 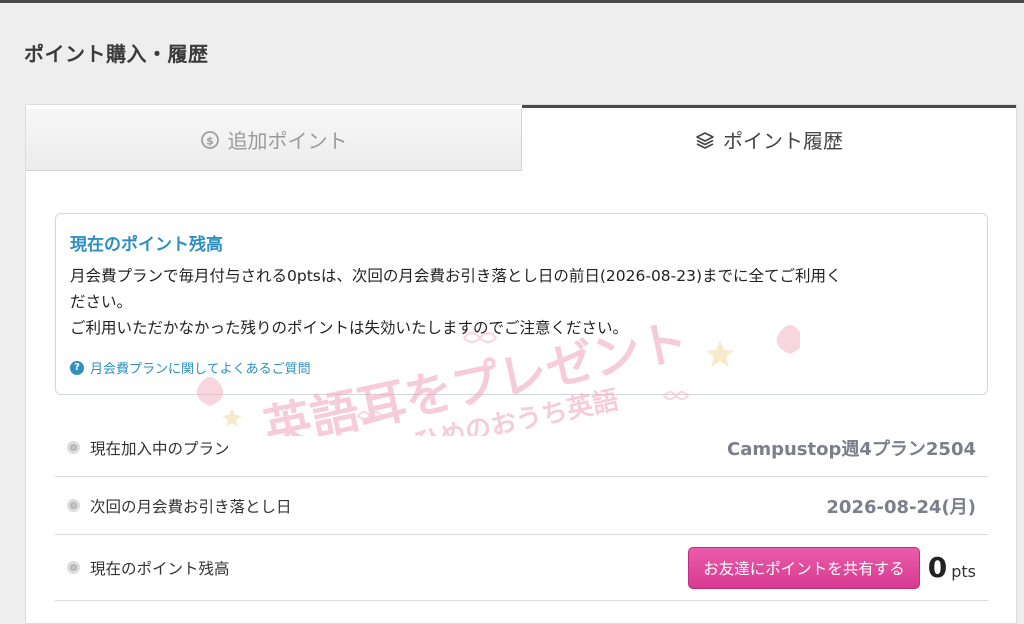 What do you see at coordinates (937, 567) in the screenshot?
I see `point-balance-number: 0` at bounding box center [937, 567].